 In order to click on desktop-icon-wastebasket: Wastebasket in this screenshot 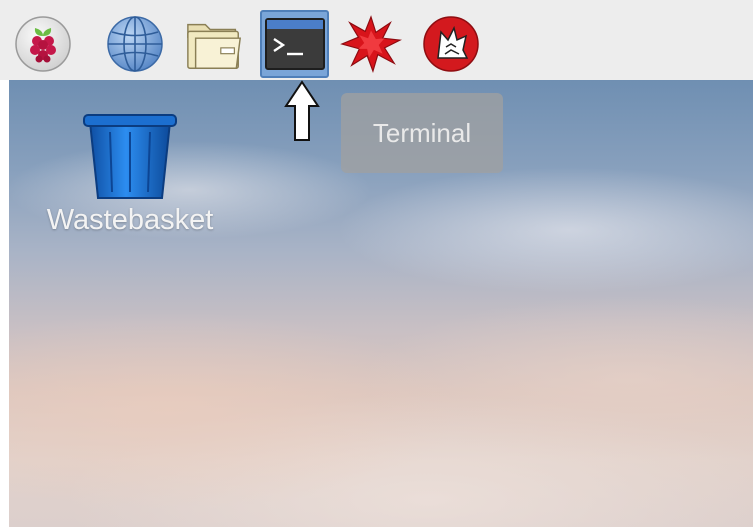, I will do `click(130, 178)`.